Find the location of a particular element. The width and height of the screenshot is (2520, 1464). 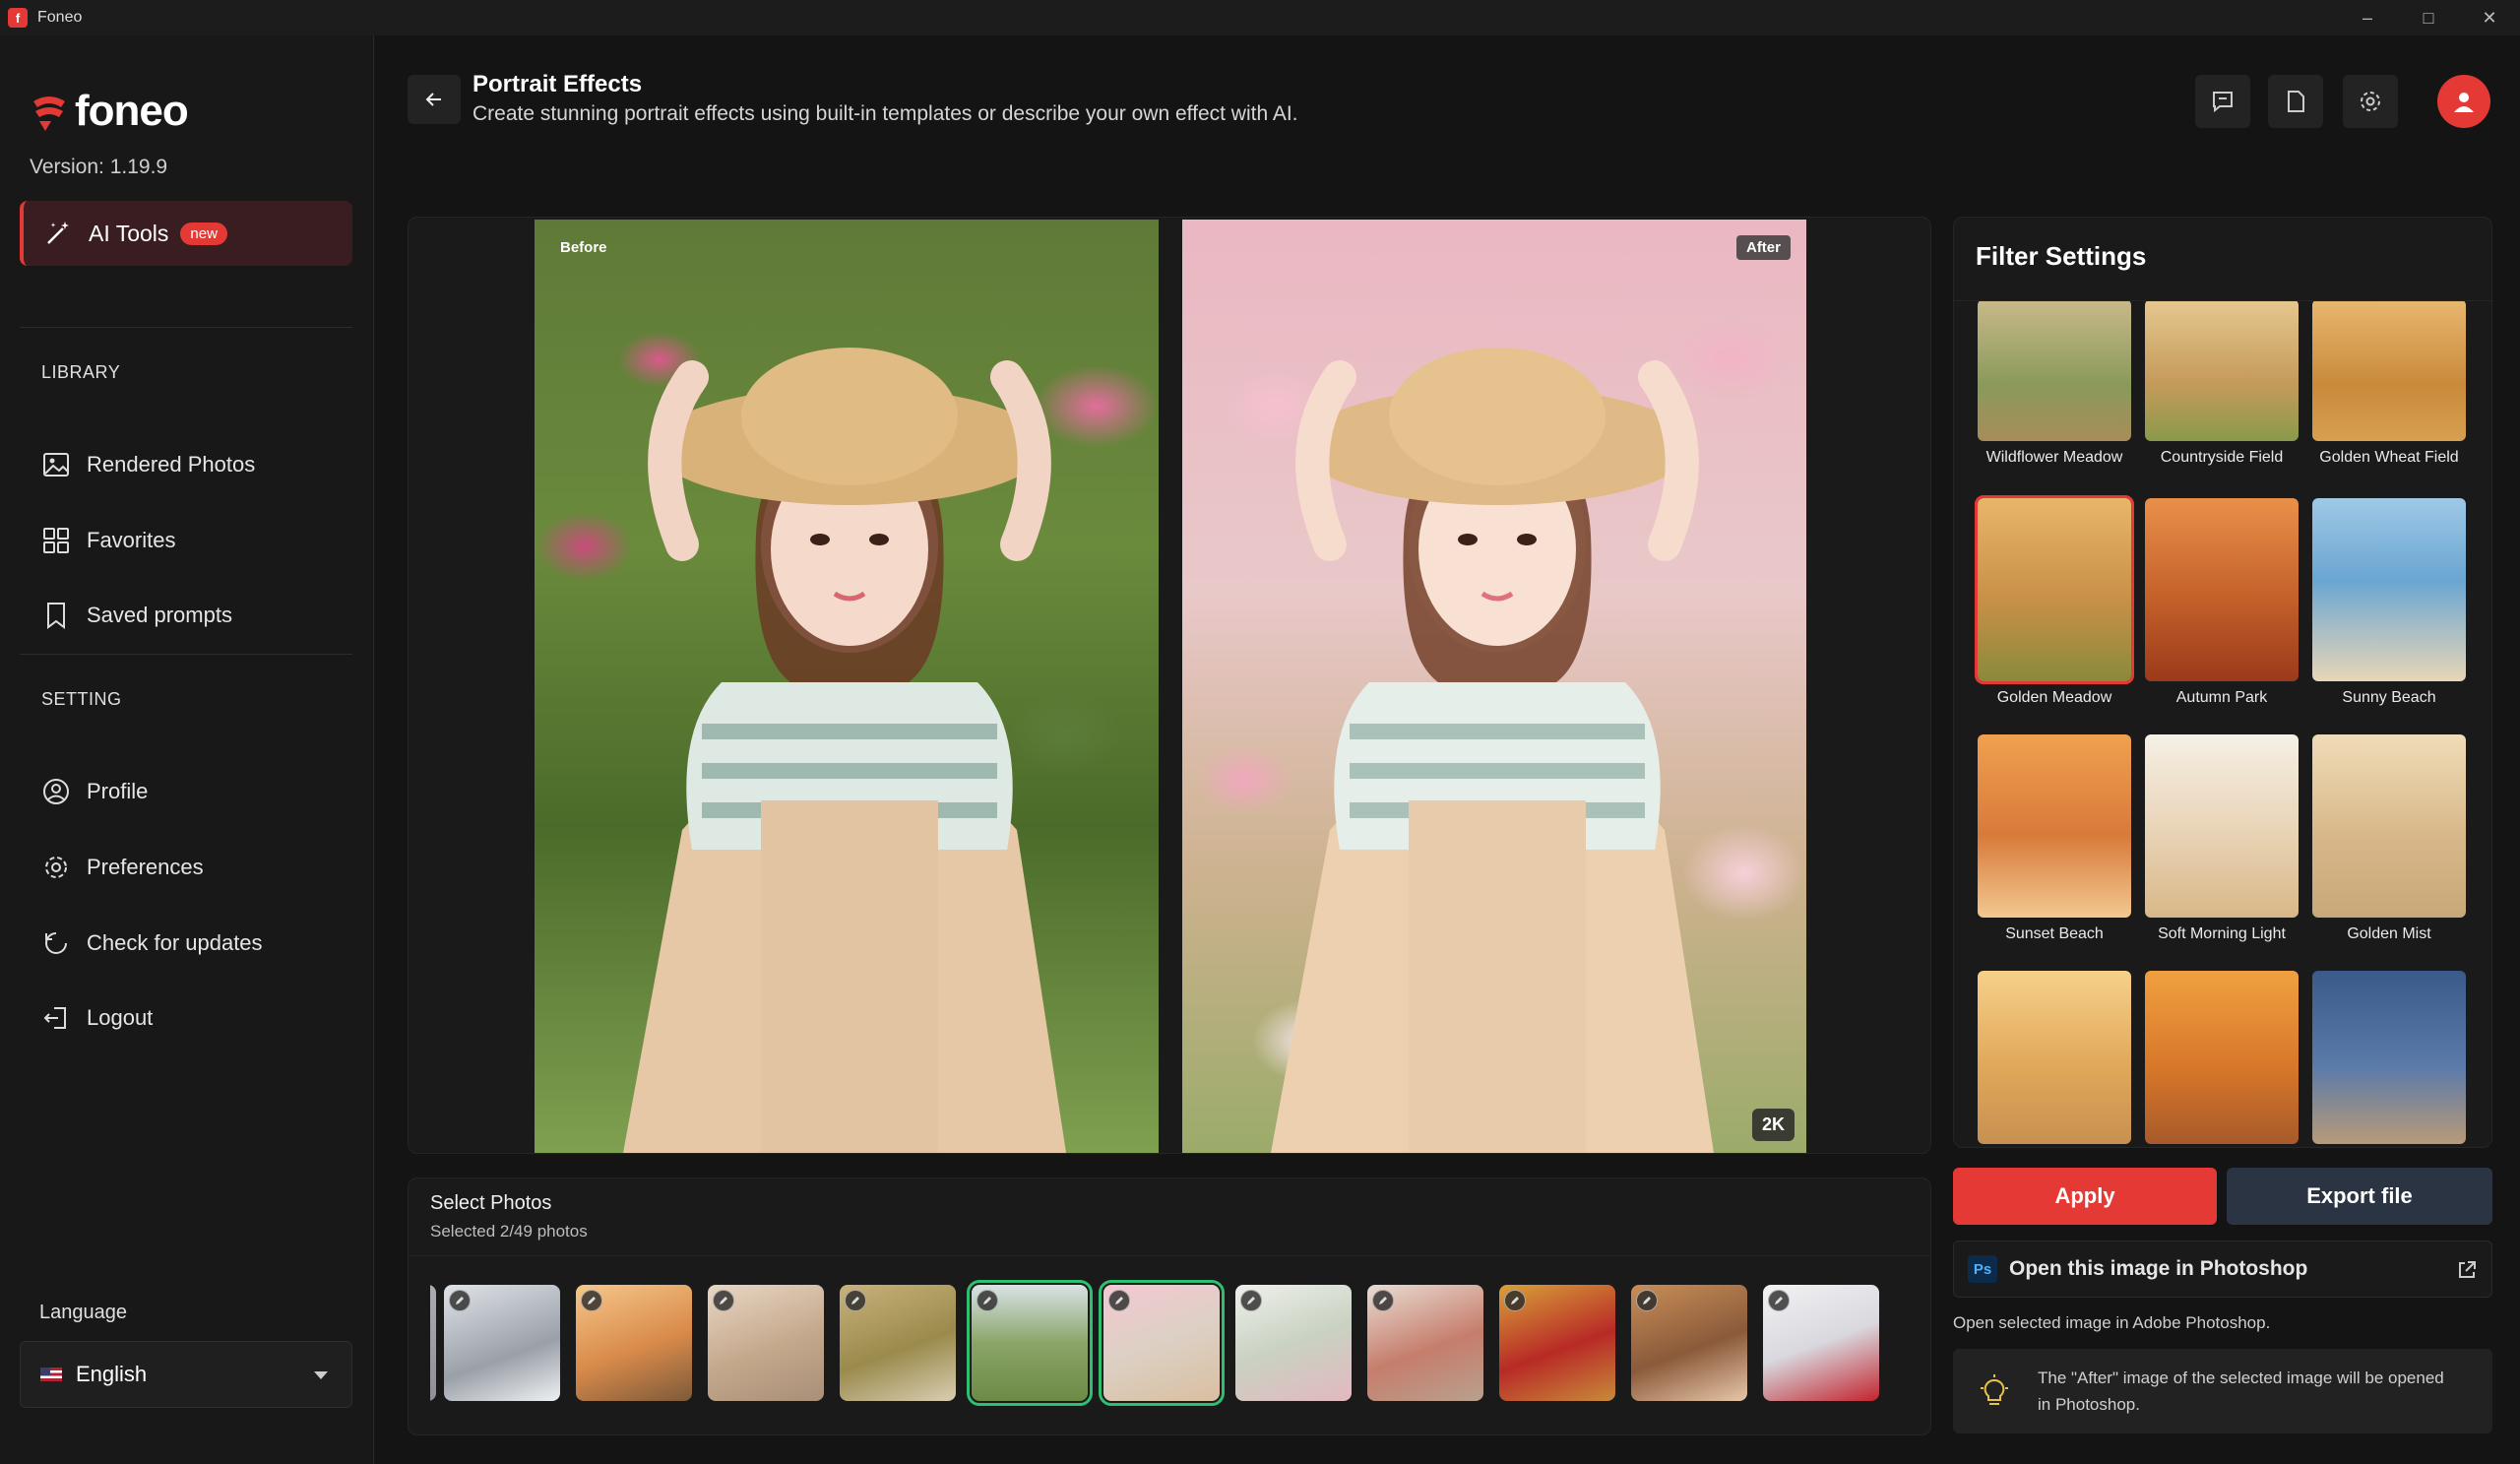

minimize-icon: – is located at coordinates (2367, 17).